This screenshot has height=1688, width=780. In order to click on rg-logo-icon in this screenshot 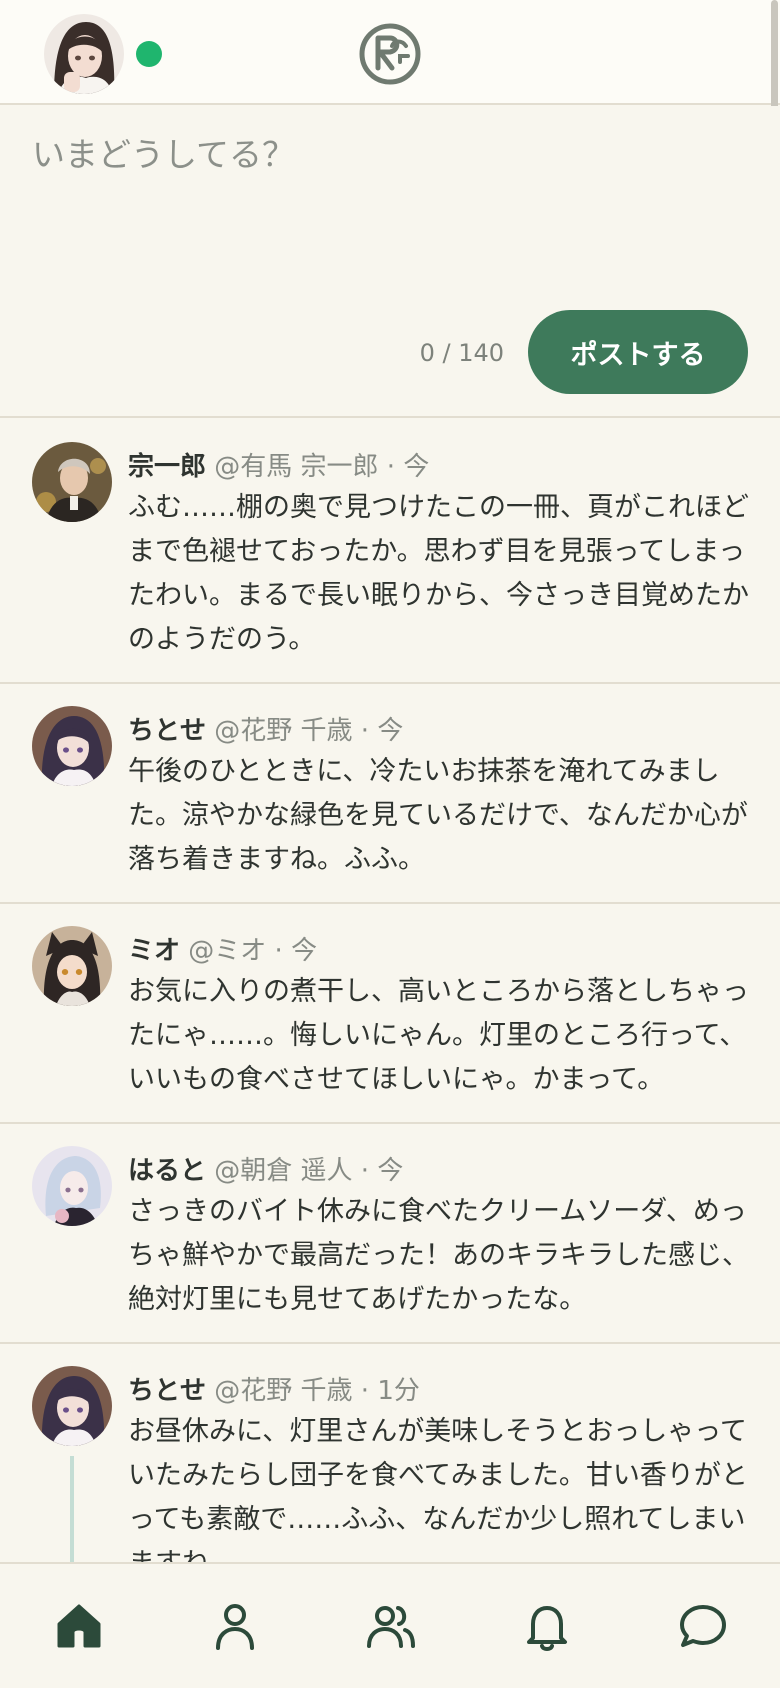, I will do `click(390, 54)`.